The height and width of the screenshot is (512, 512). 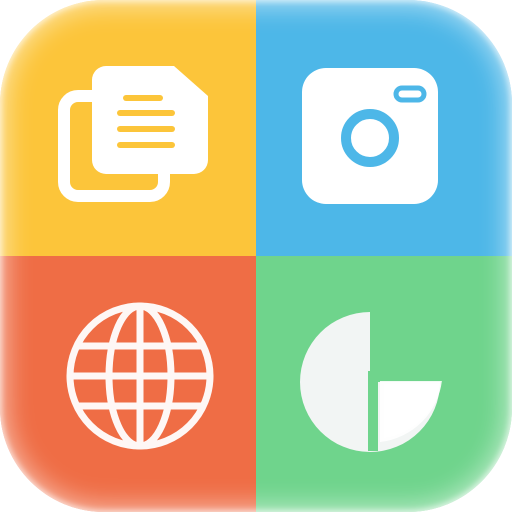 What do you see at coordinates (150, 120) in the screenshot?
I see `front-sheet` at bounding box center [150, 120].